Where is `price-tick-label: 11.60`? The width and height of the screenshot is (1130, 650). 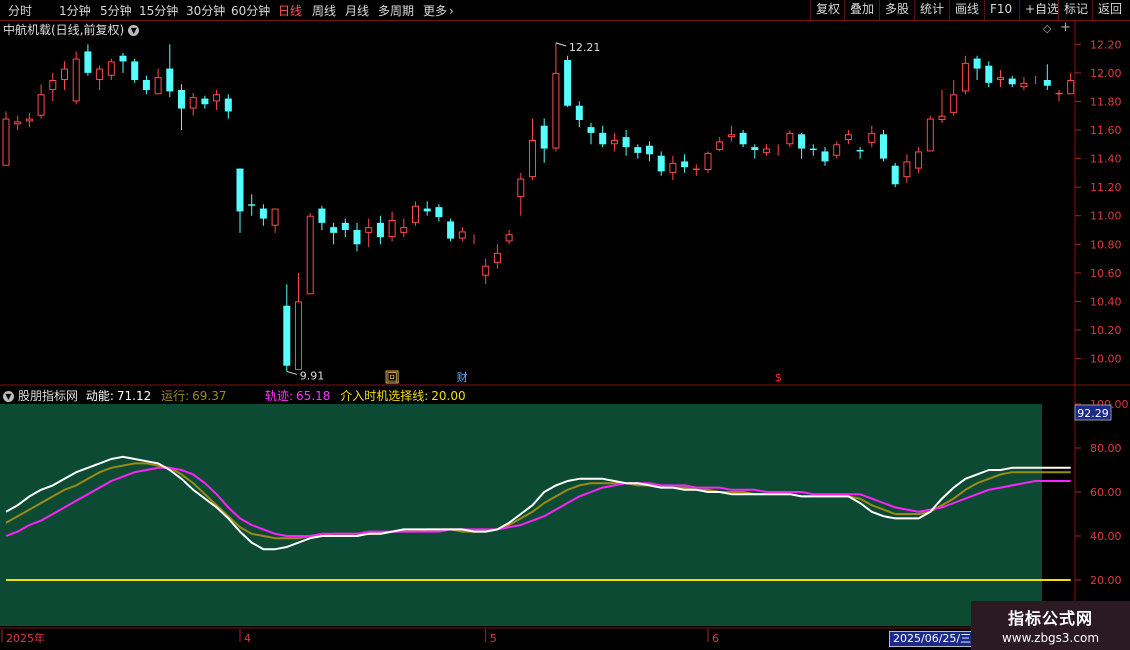
price-tick-label: 11.60 is located at coordinates (1106, 130).